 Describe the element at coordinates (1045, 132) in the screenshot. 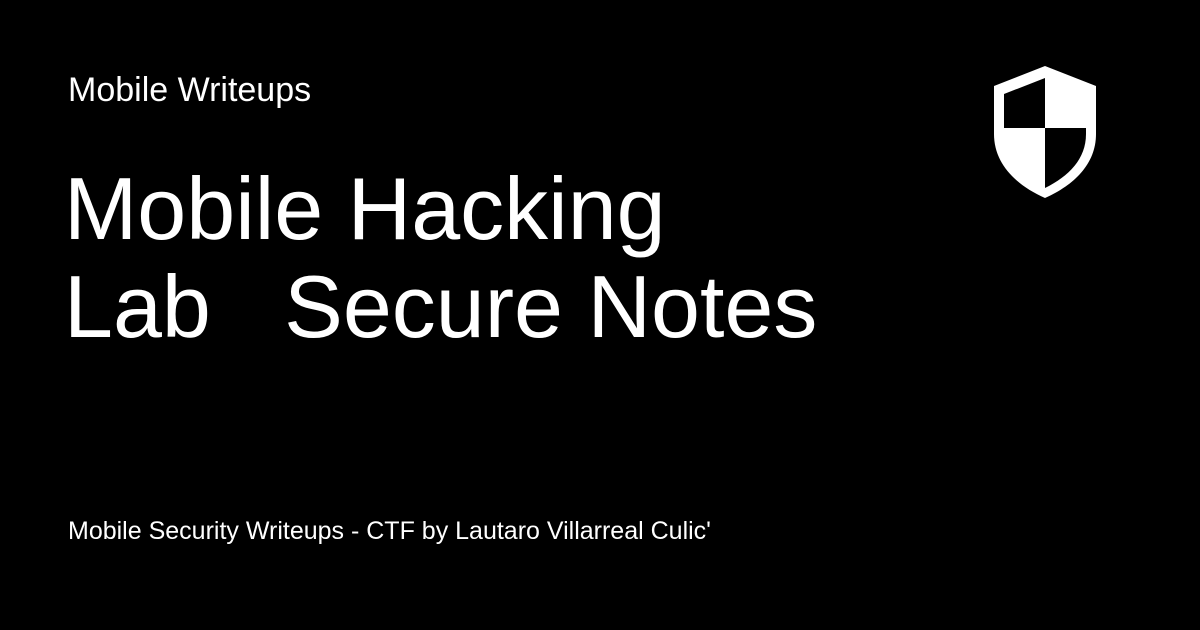

I see `shield-icon` at that location.